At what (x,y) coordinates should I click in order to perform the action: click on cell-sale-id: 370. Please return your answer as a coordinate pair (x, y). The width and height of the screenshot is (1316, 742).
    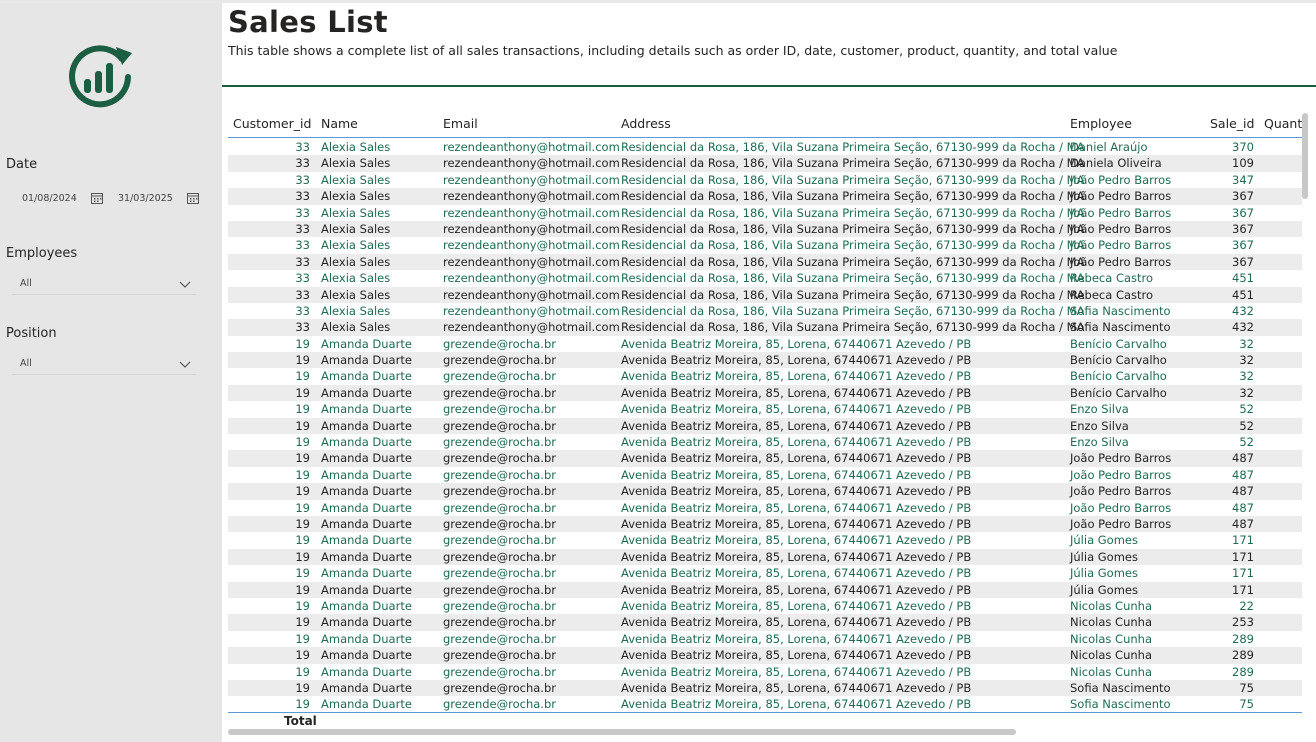
    Looking at the image, I should click on (1243, 147).